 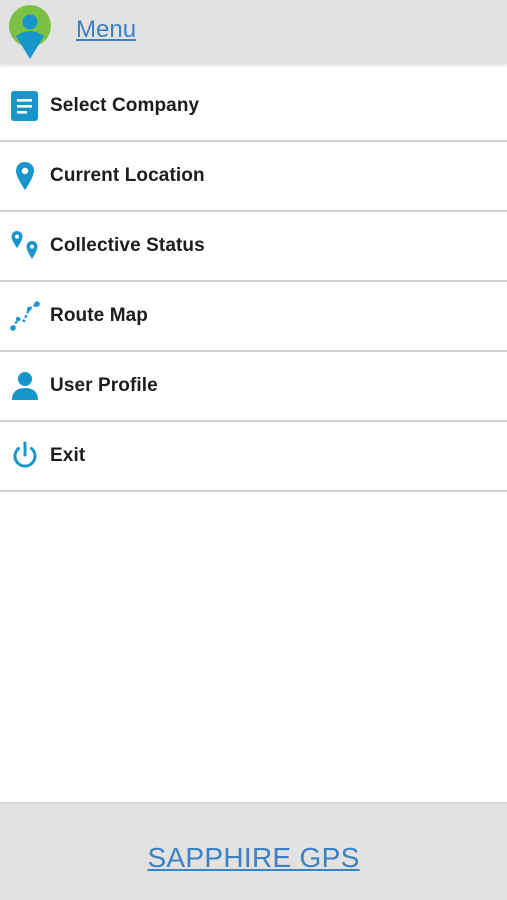 What do you see at coordinates (253, 317) in the screenshot?
I see `menu-item-route-map: Route Map` at bounding box center [253, 317].